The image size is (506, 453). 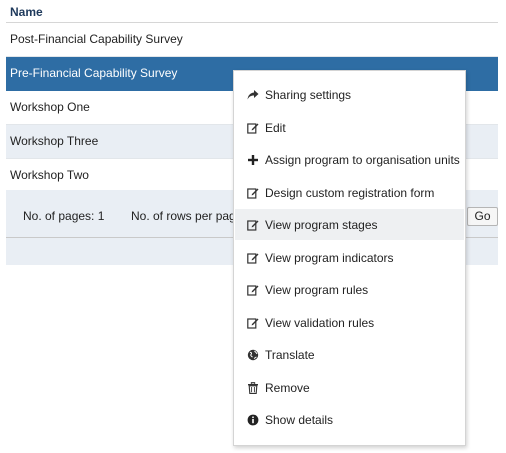 I want to click on page-count-label: No. of pages: 1, so click(x=64, y=216).